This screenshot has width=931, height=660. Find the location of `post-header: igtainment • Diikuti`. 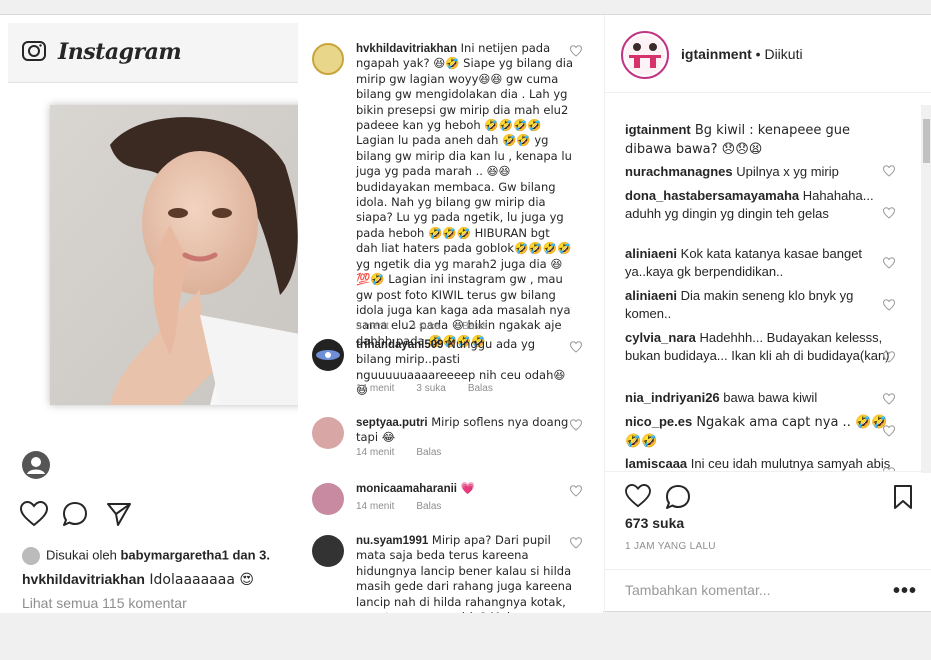

post-header: igtainment • Diikuti is located at coordinates (768, 54).